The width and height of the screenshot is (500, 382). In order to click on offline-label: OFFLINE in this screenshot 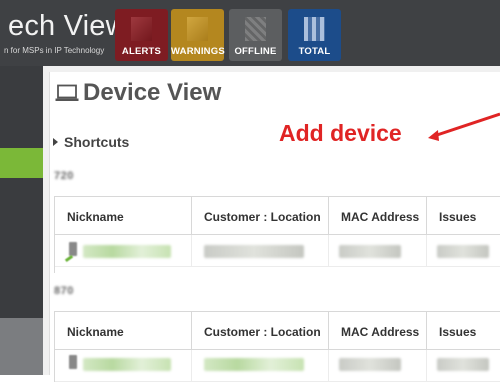, I will do `click(255, 51)`.